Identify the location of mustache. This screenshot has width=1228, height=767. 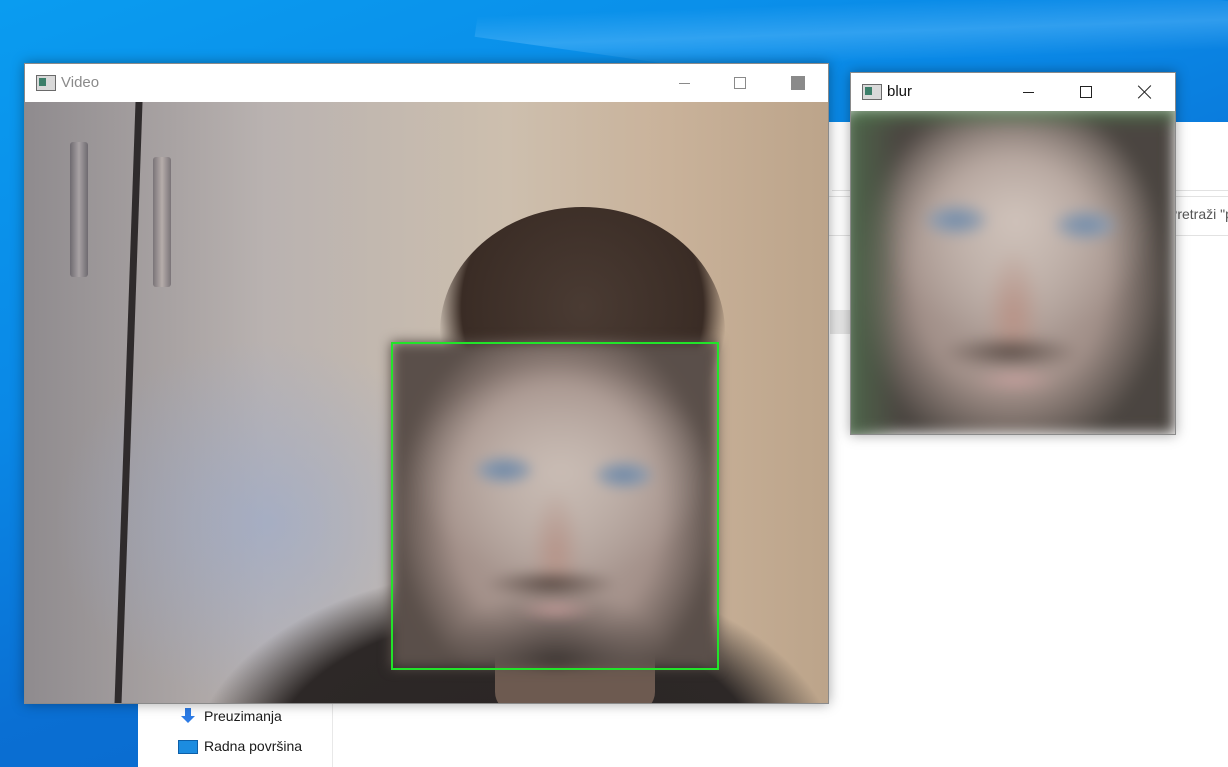
(1010, 352).